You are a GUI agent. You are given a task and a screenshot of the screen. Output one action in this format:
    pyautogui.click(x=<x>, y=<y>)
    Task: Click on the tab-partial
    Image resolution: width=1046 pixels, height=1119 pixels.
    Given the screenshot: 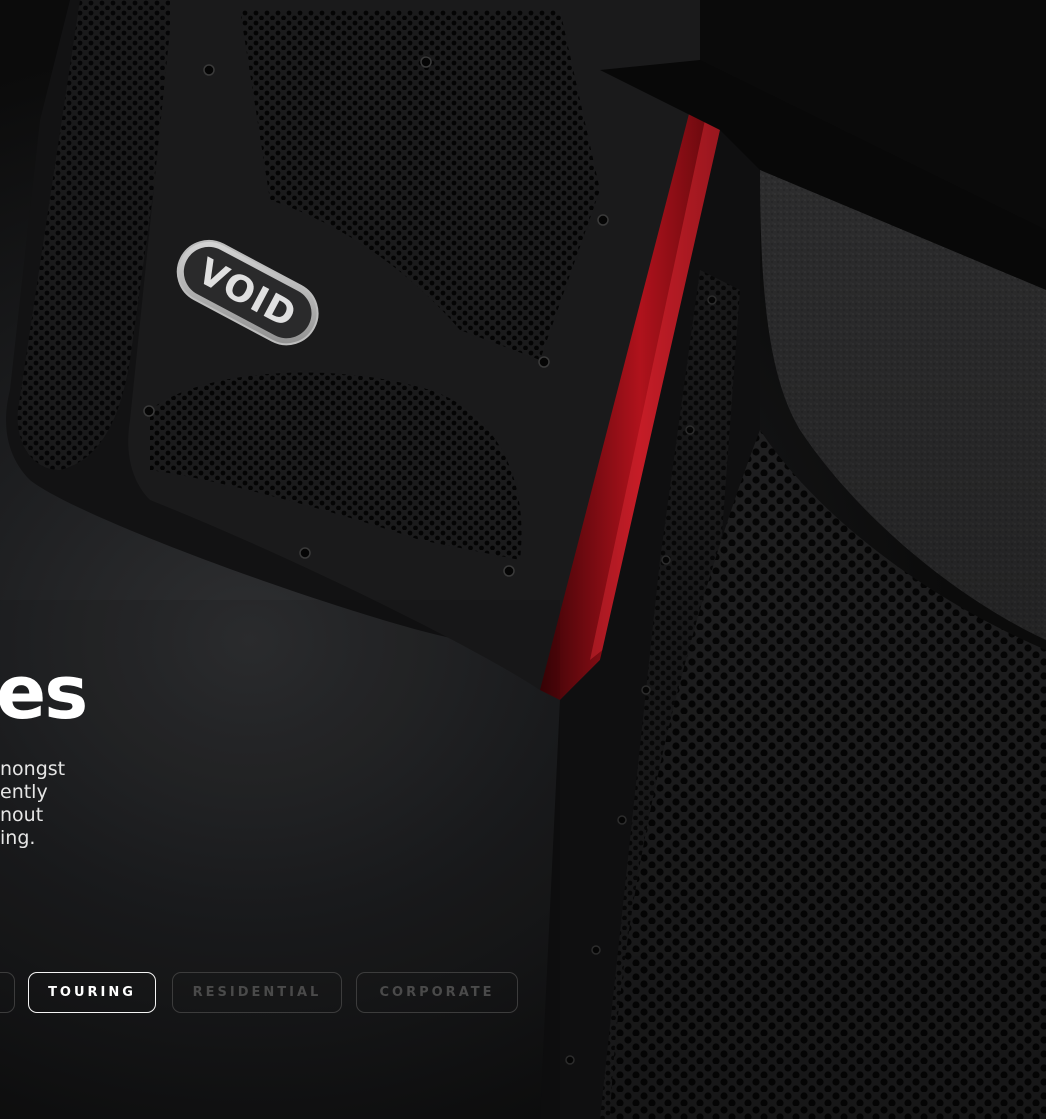 What is the action you would take?
    pyautogui.click(x=7, y=992)
    